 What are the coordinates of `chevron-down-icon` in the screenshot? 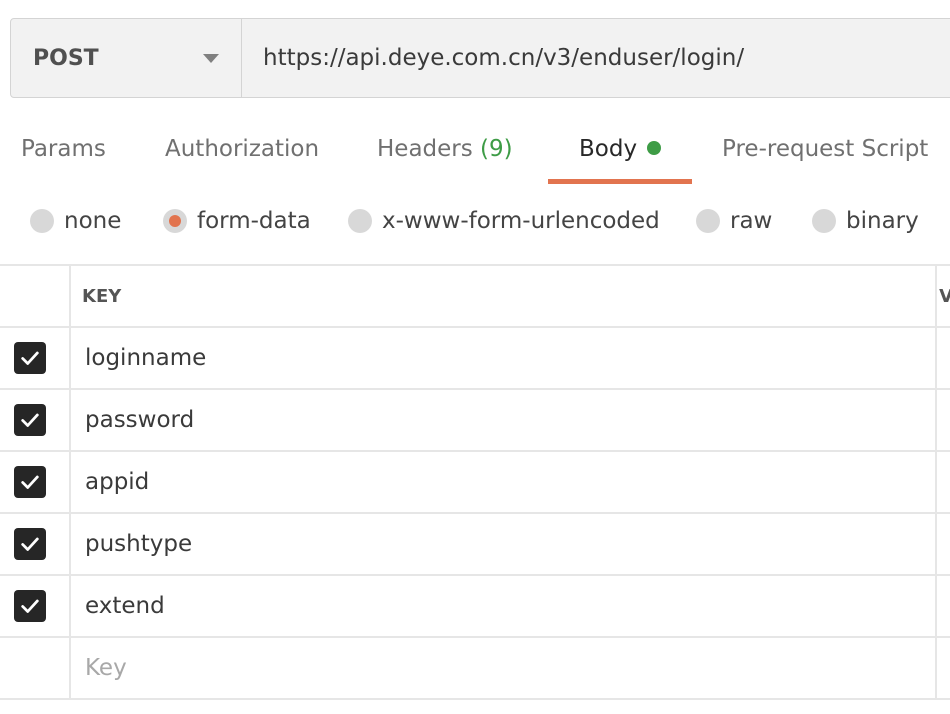 It's located at (211, 58).